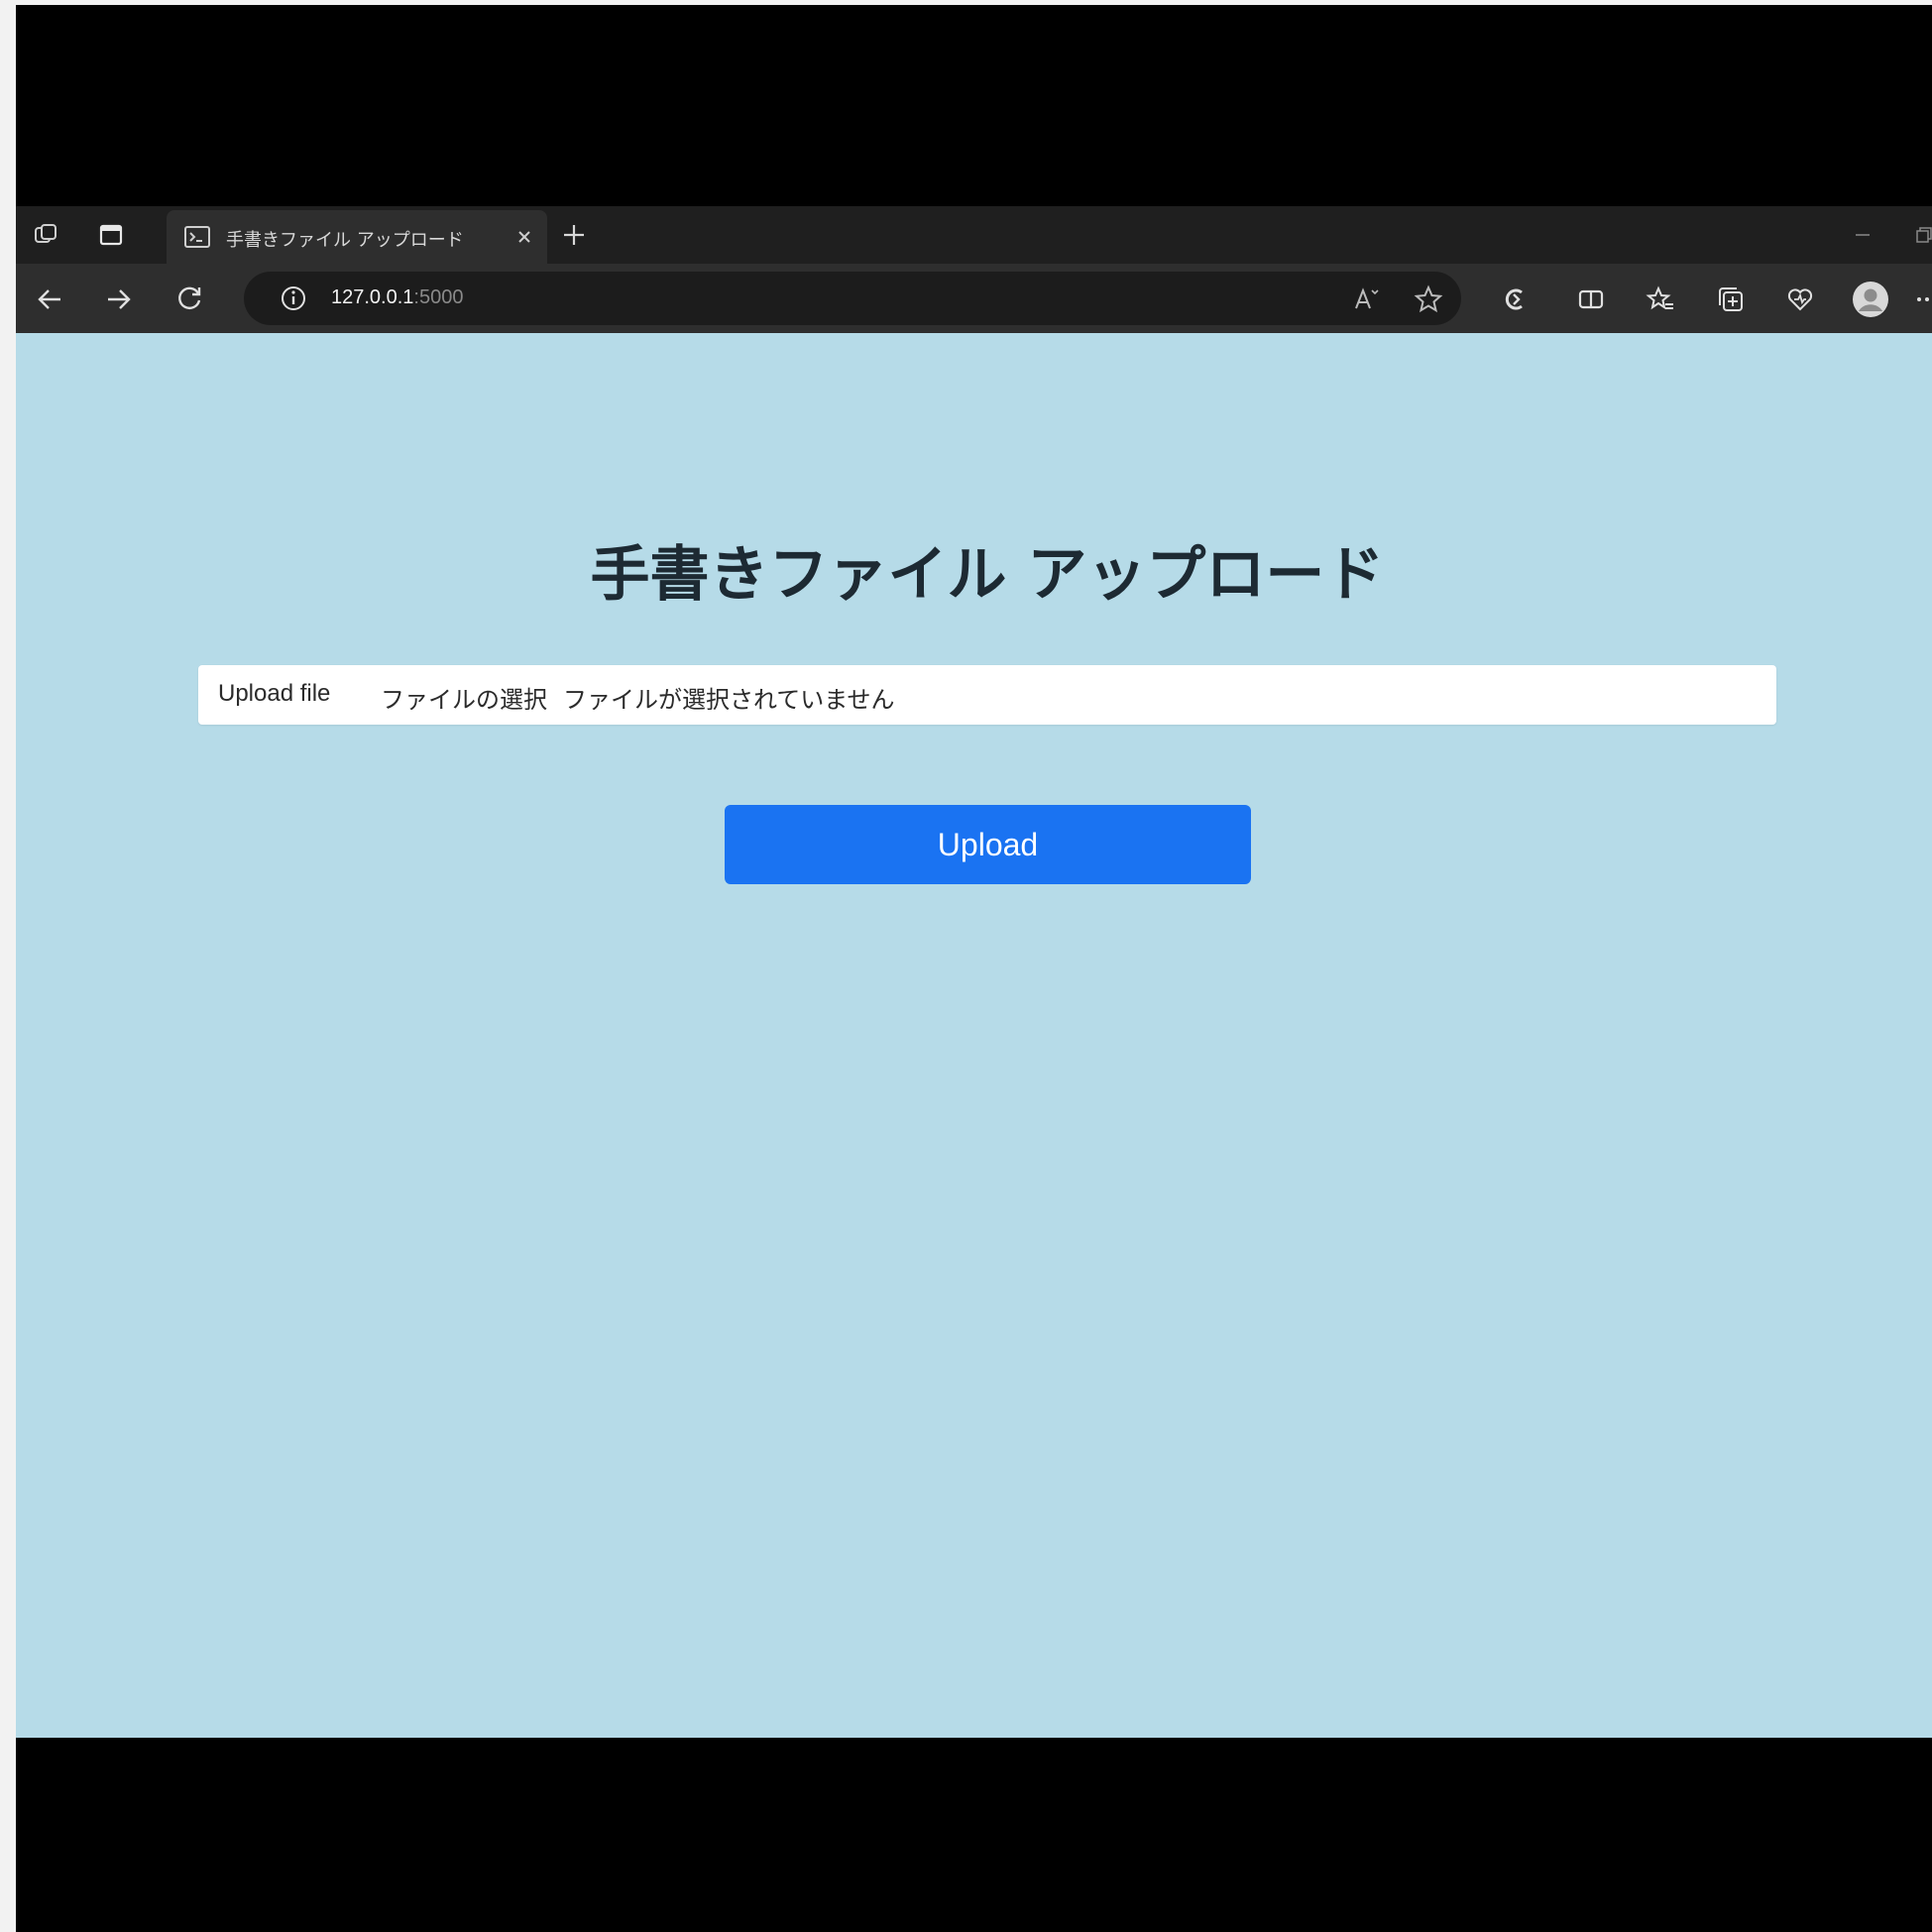 The height and width of the screenshot is (1932, 1932). What do you see at coordinates (1515, 299) in the screenshot?
I see `copilot-icon` at bounding box center [1515, 299].